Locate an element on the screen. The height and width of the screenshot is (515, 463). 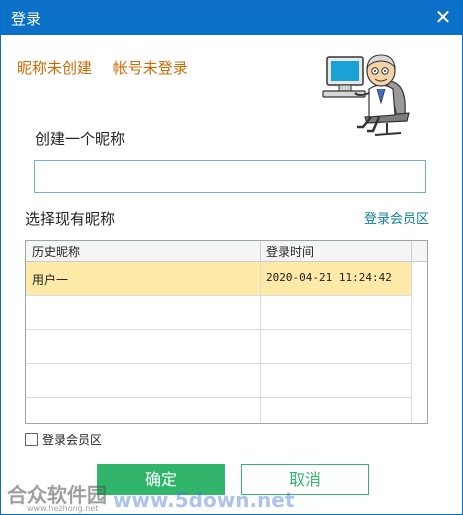
select-nickname-label: 选择现有昵称 is located at coordinates (70, 219).